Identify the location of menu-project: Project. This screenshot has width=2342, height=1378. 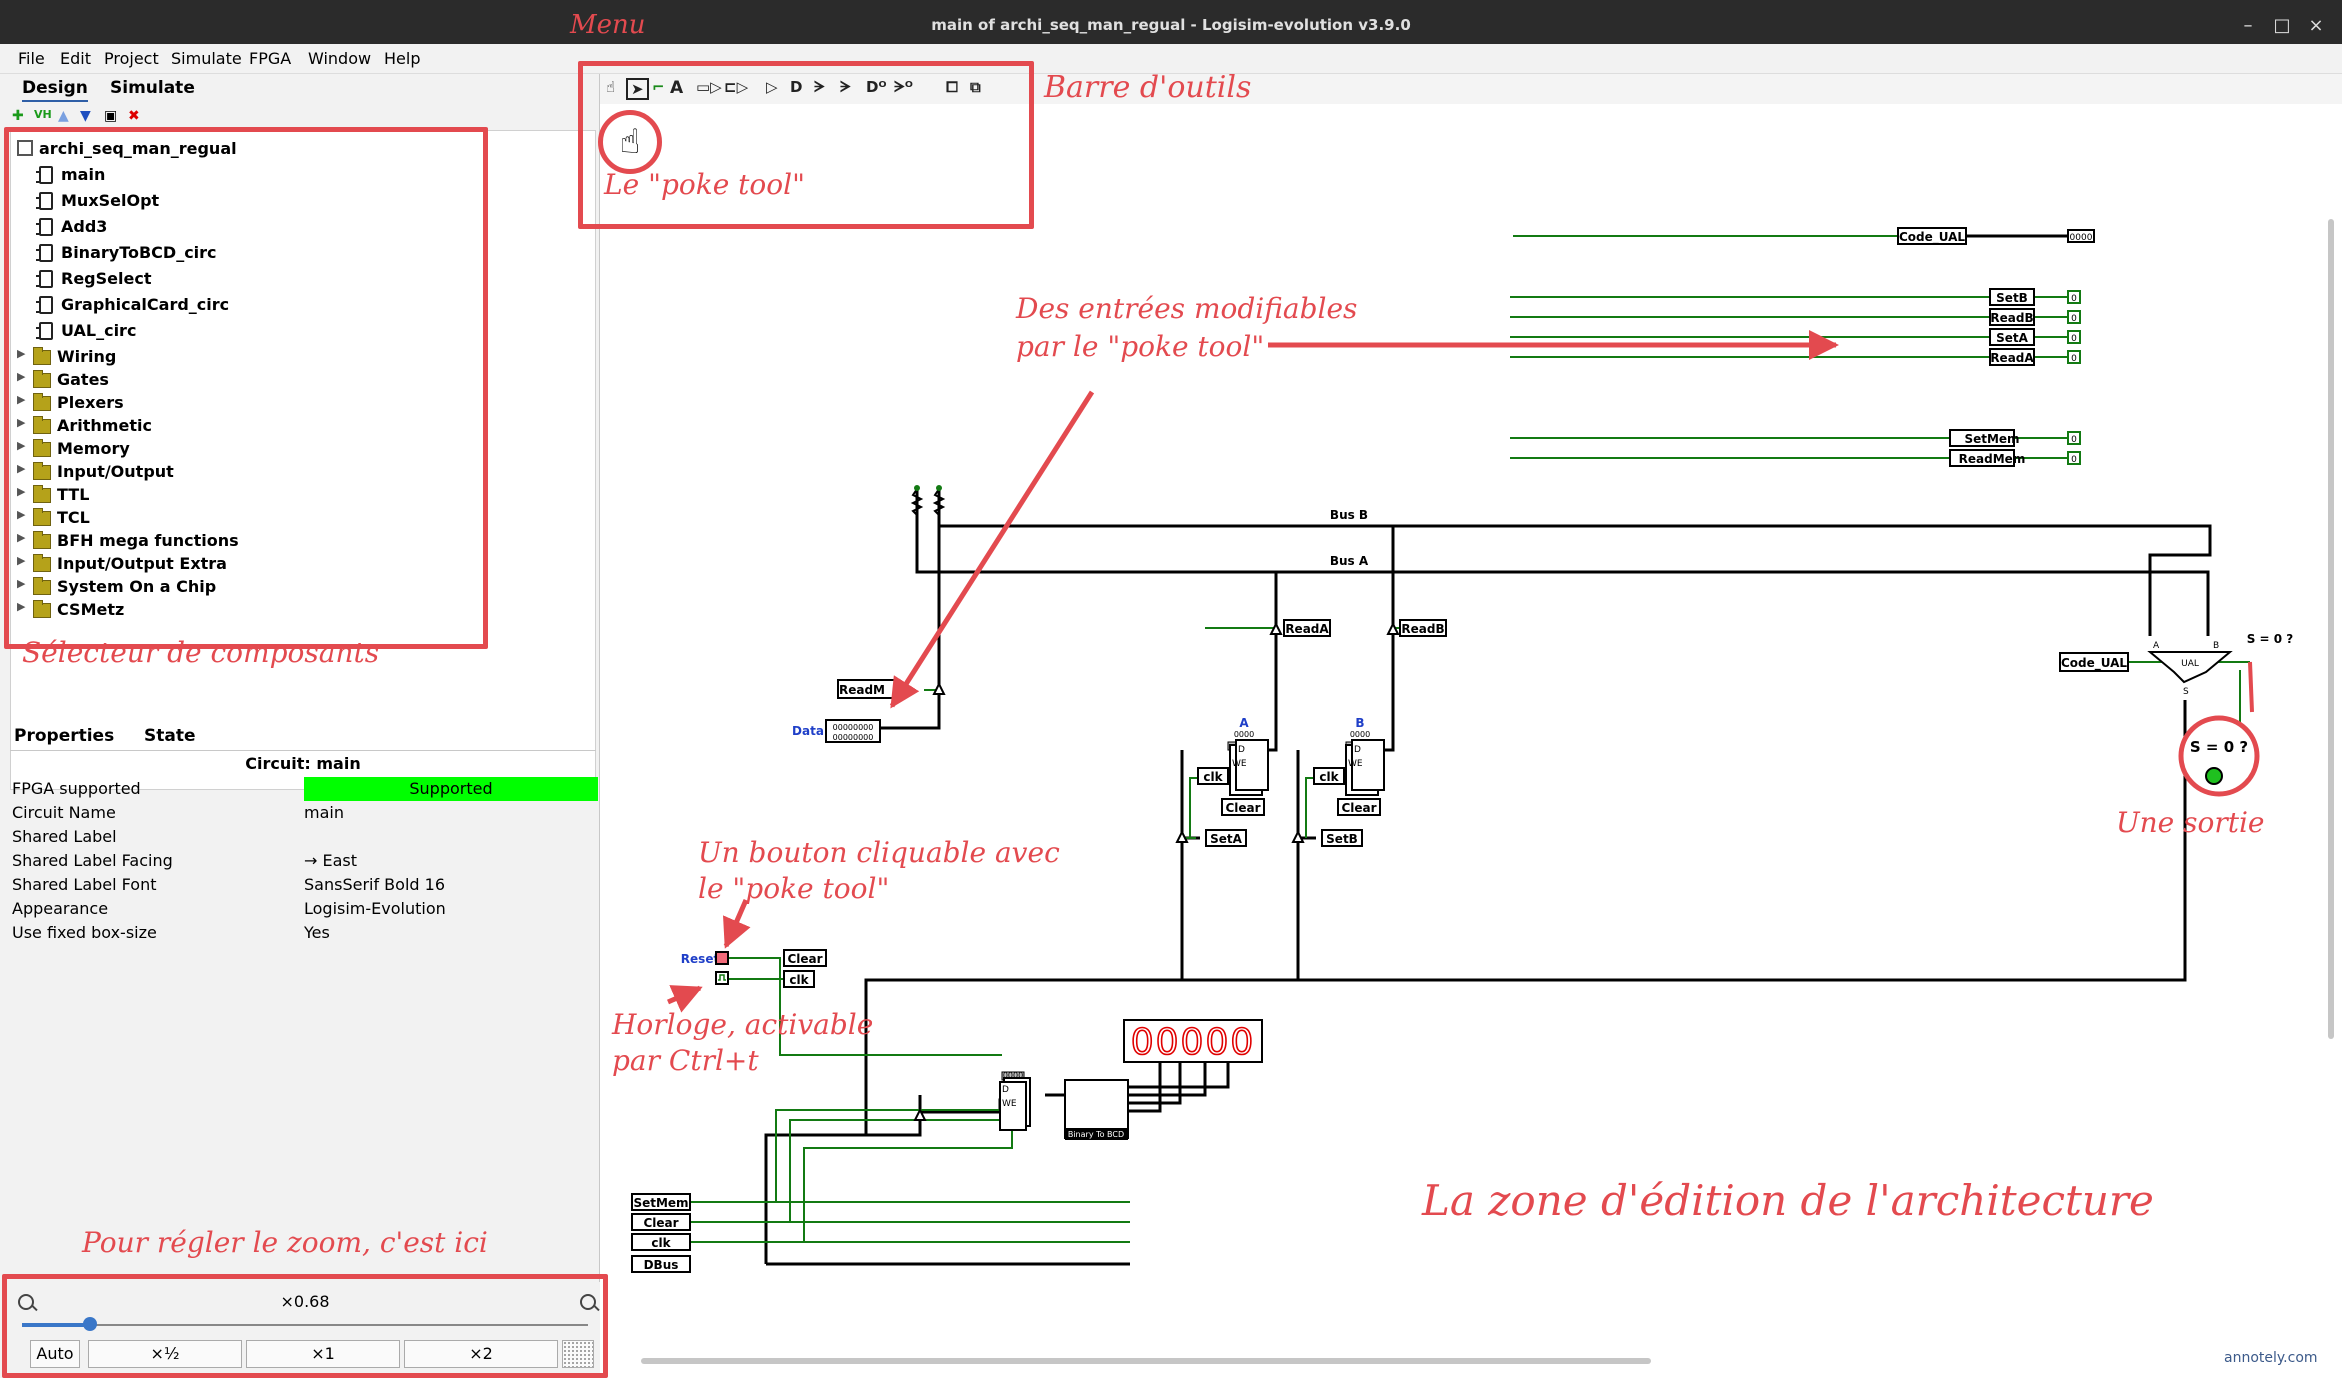
(131, 58).